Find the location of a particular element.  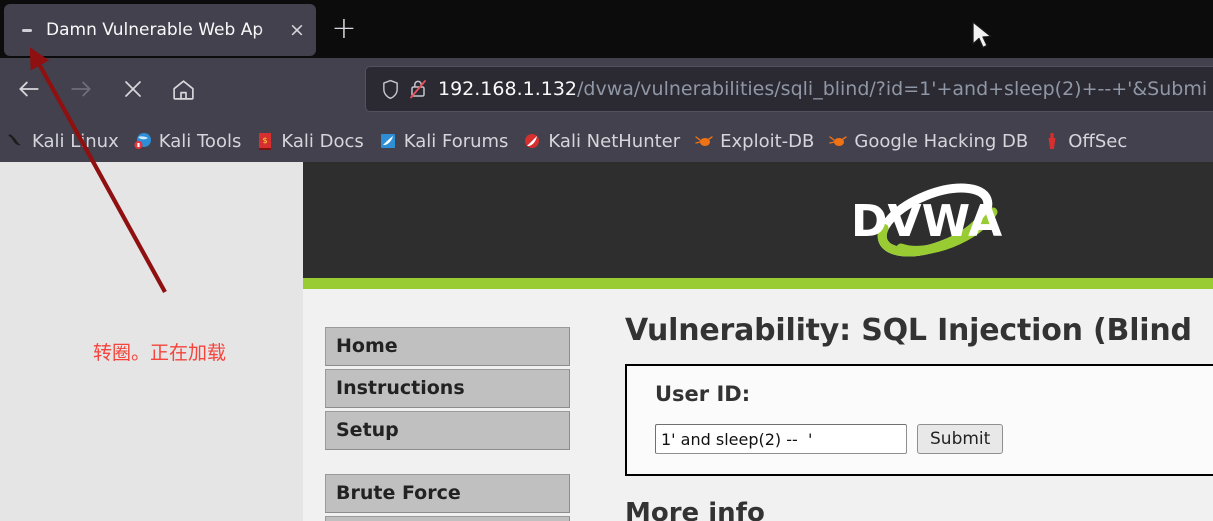

stop-loading-icon is located at coordinates (133, 89).